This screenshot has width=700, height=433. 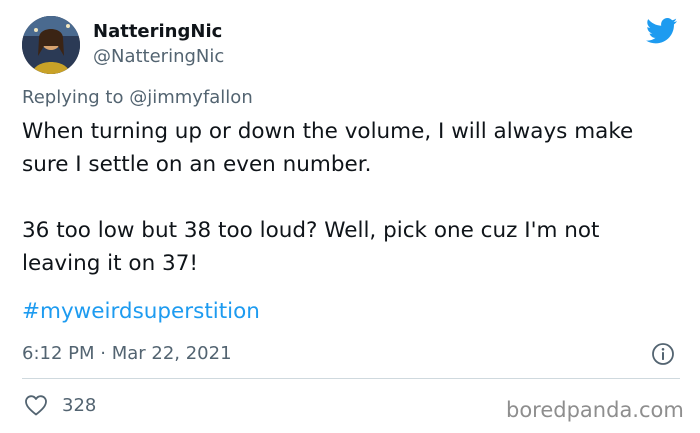 I want to click on twitter-bird-icon, so click(x=662, y=31).